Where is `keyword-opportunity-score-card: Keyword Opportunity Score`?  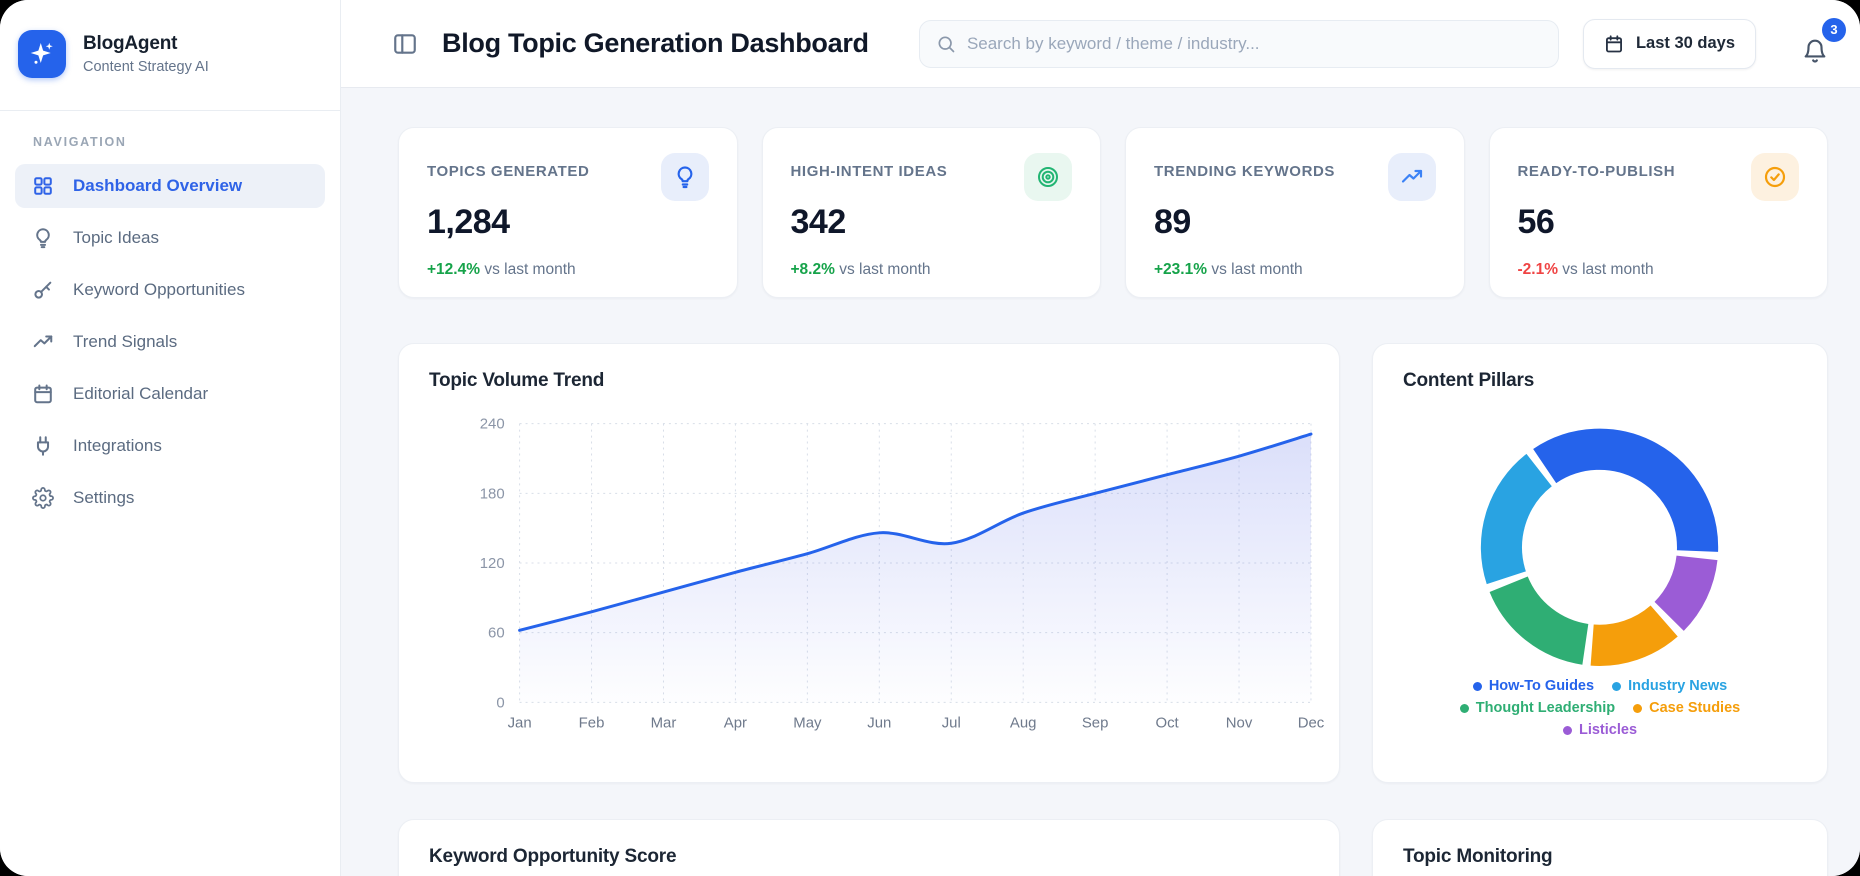
keyword-opportunity-score-card: Keyword Opportunity Score is located at coordinates (869, 847).